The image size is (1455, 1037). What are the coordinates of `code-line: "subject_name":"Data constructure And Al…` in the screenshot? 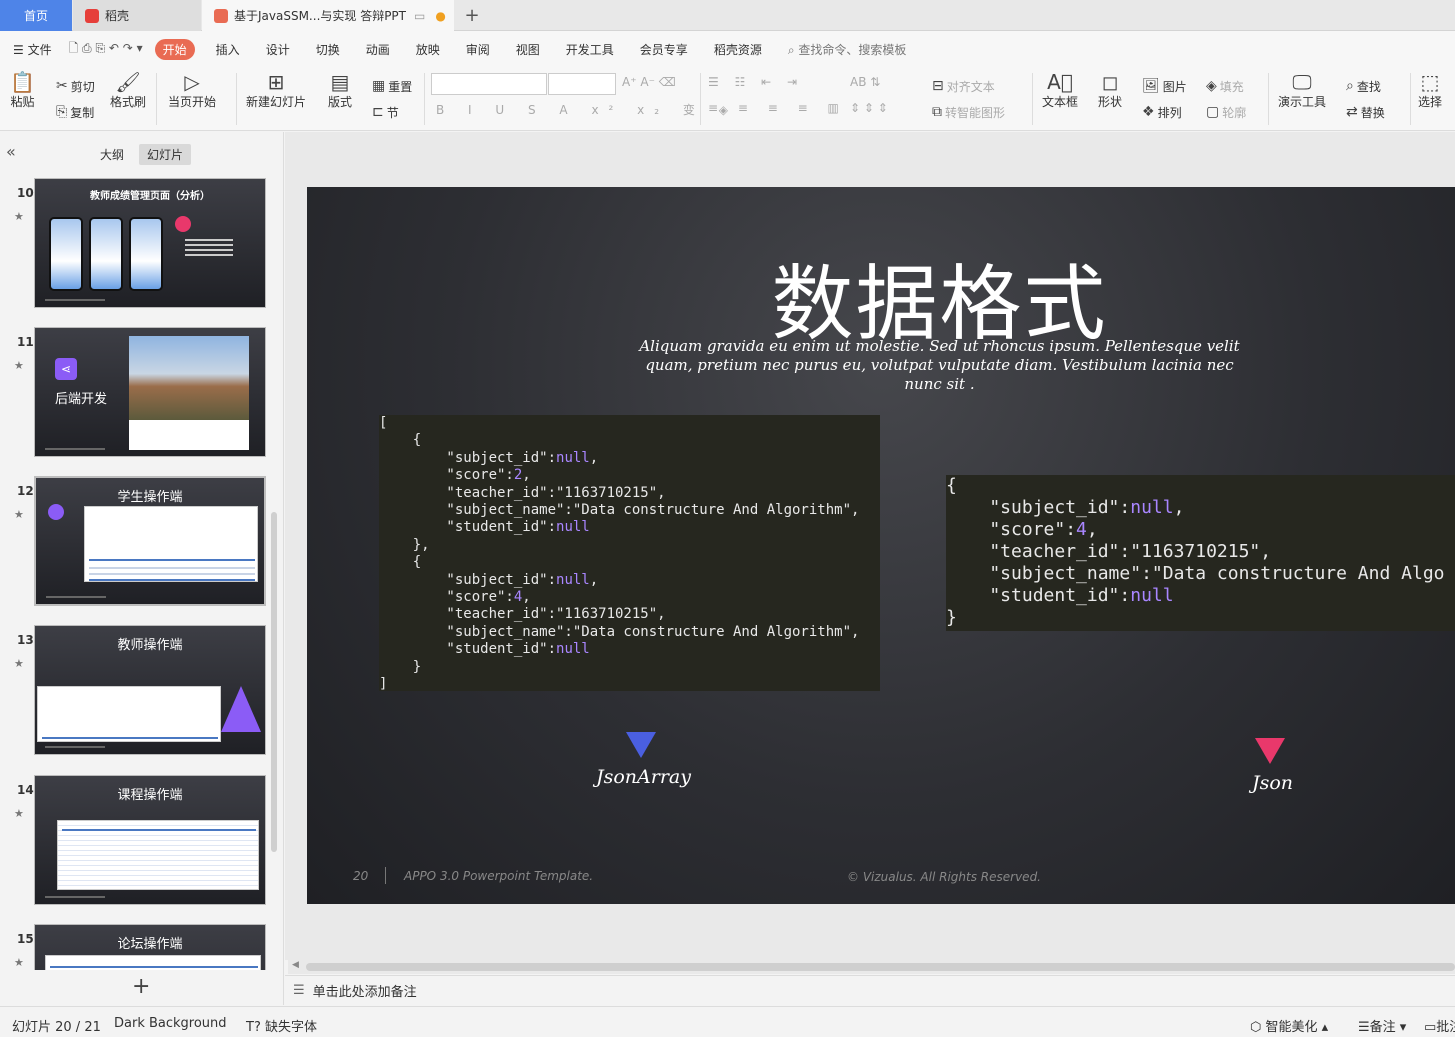 It's located at (619, 631).